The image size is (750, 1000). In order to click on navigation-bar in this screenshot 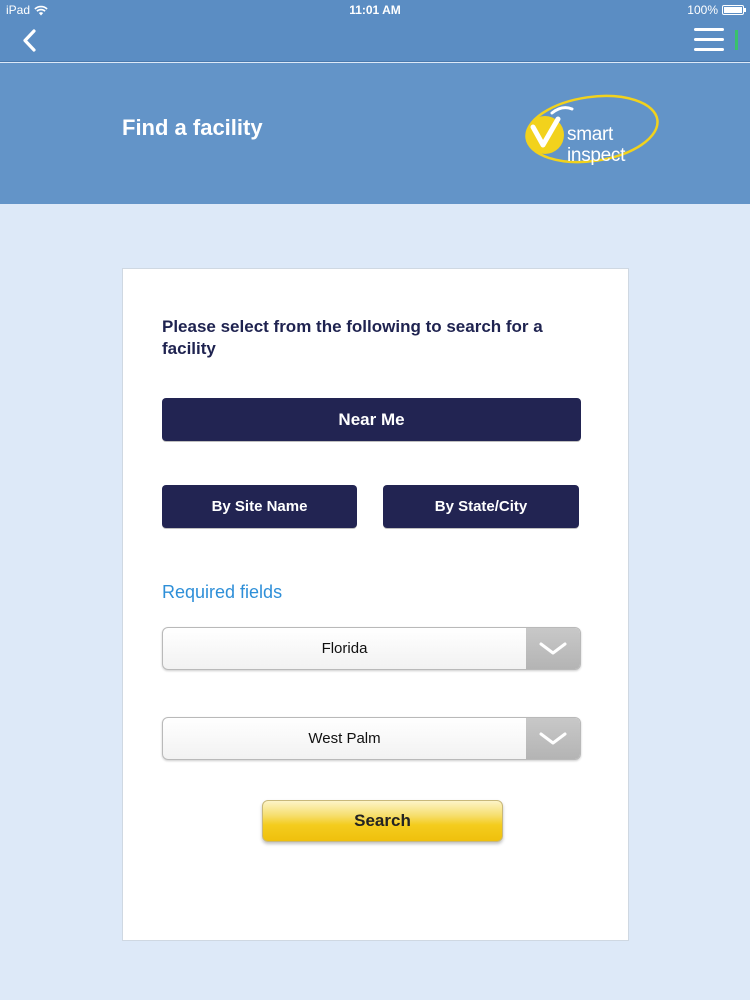, I will do `click(375, 41)`.